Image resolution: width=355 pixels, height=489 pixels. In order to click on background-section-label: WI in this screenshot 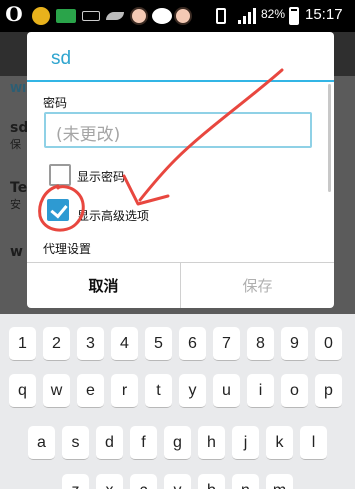, I will do `click(18, 88)`.